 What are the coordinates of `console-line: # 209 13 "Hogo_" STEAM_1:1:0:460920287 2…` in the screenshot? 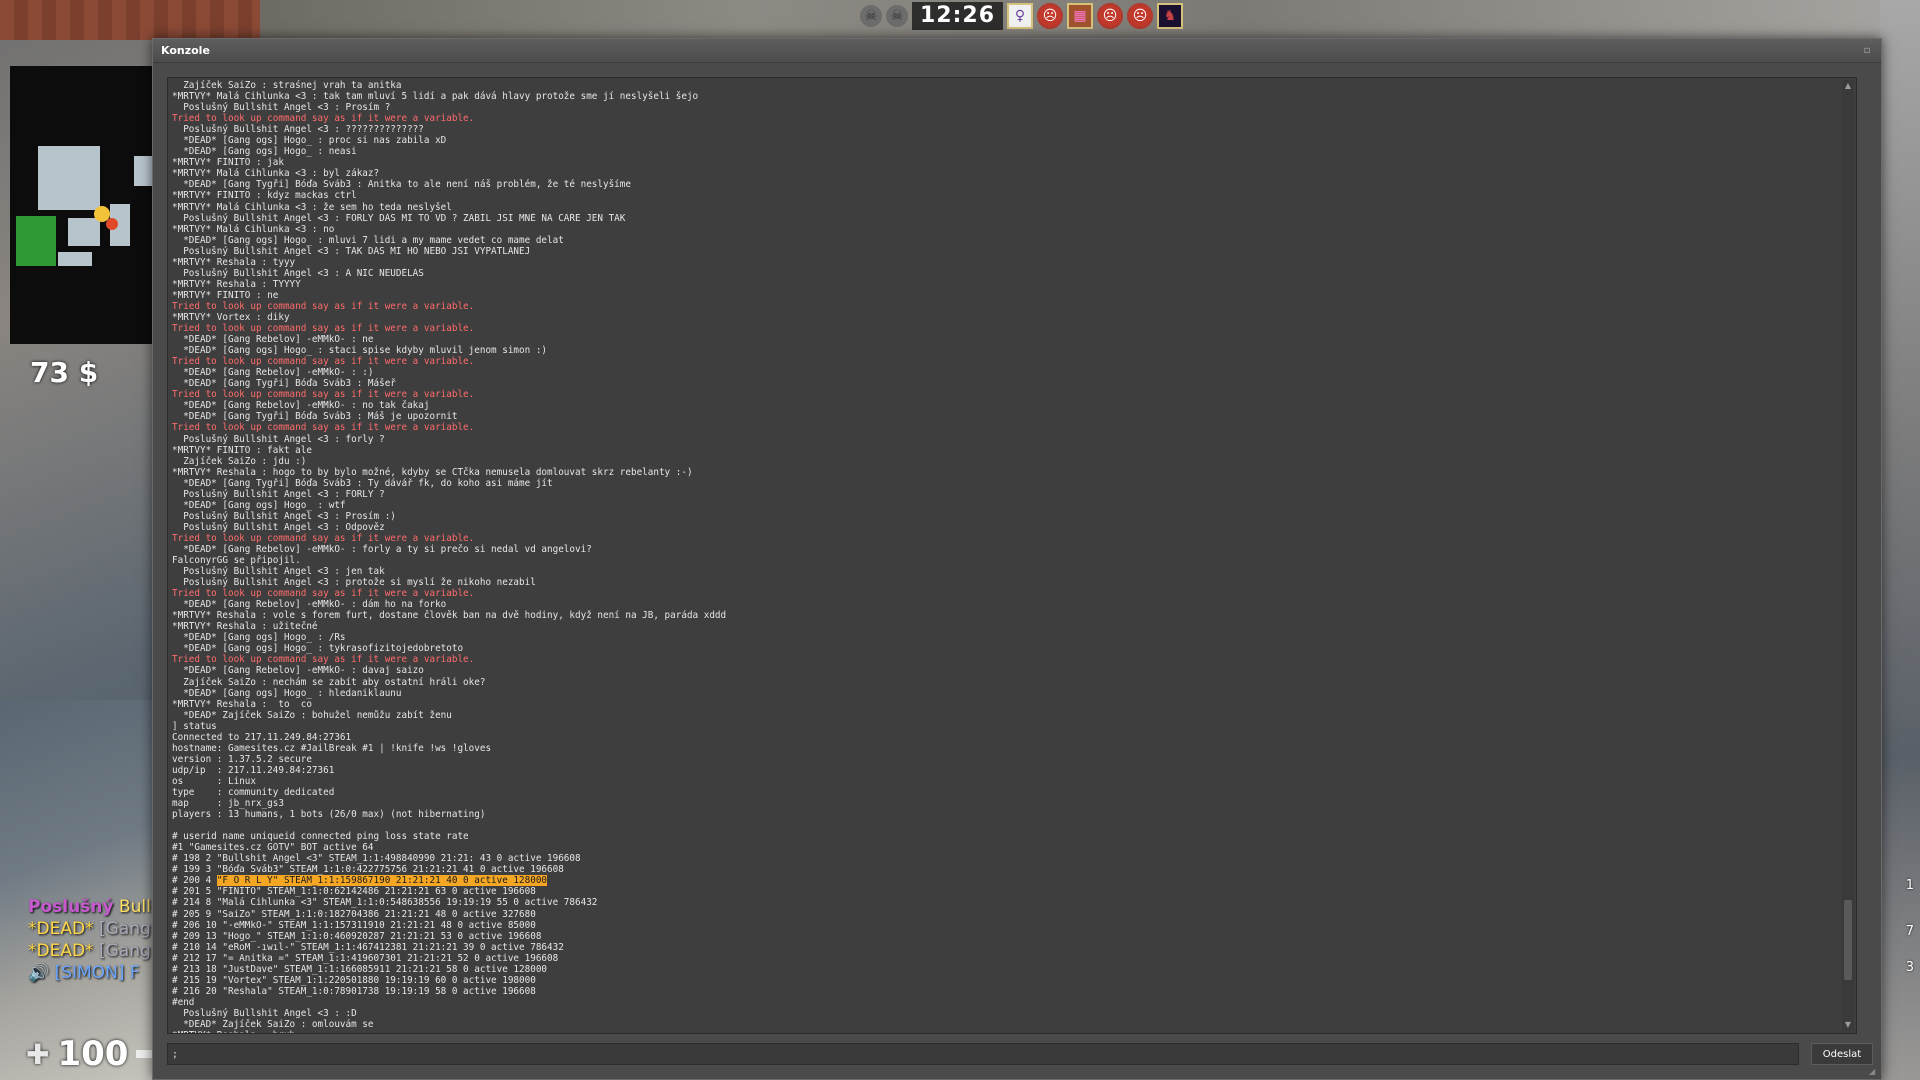 It's located at (357, 936).